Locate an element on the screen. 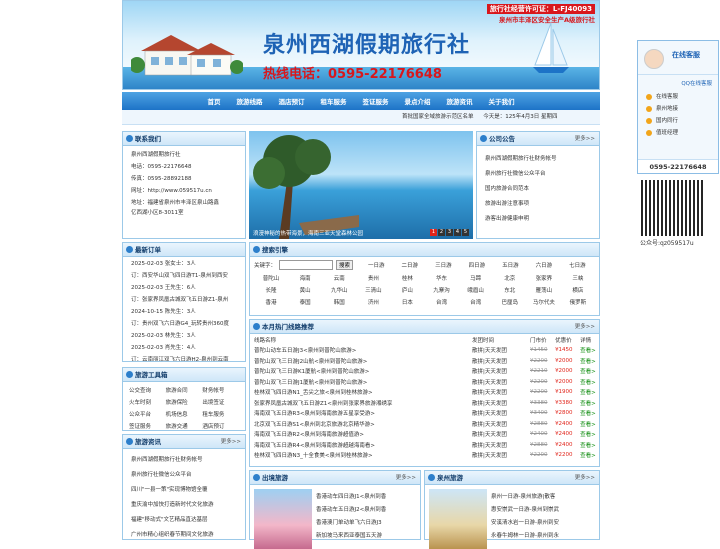 The height and width of the screenshot is (549, 720). tool-link: 旅游保险 is located at coordinates (184, 403).